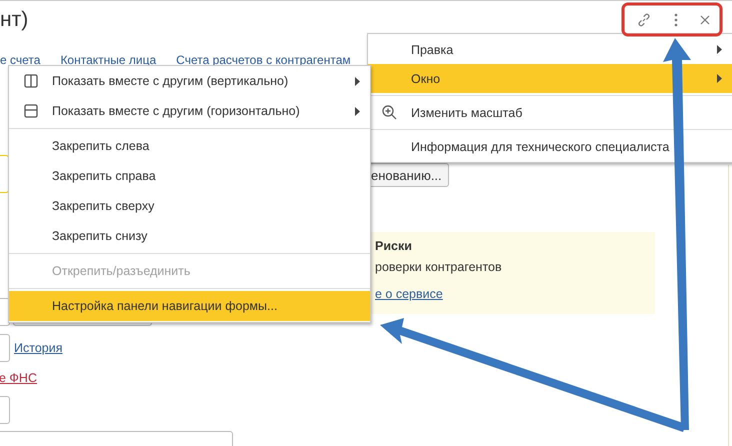 The width and height of the screenshot is (732, 446). What do you see at coordinates (108, 60) in the screenshot?
I see `tab-link: Контактные лица` at bounding box center [108, 60].